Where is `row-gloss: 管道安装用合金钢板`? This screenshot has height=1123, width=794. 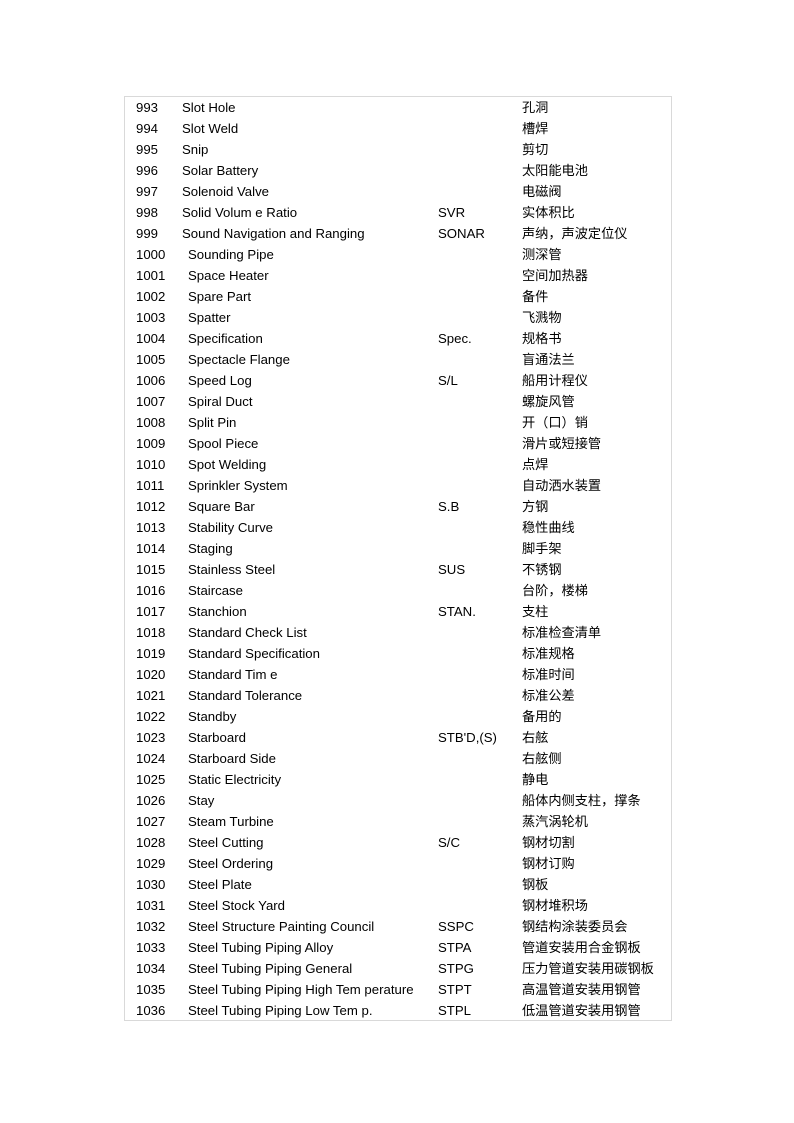
row-gloss: 管道安装用合金钢板 is located at coordinates (581, 947).